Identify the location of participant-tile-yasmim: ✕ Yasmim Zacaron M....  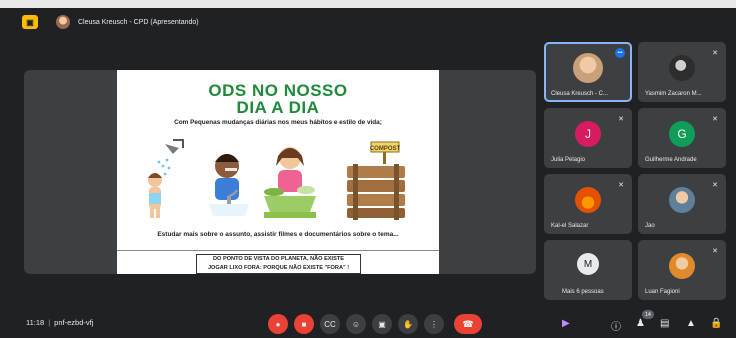
(682, 72).